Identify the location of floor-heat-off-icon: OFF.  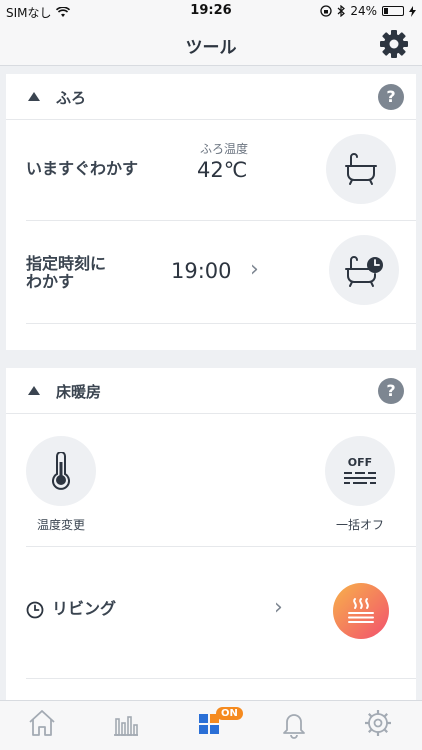
(360, 470).